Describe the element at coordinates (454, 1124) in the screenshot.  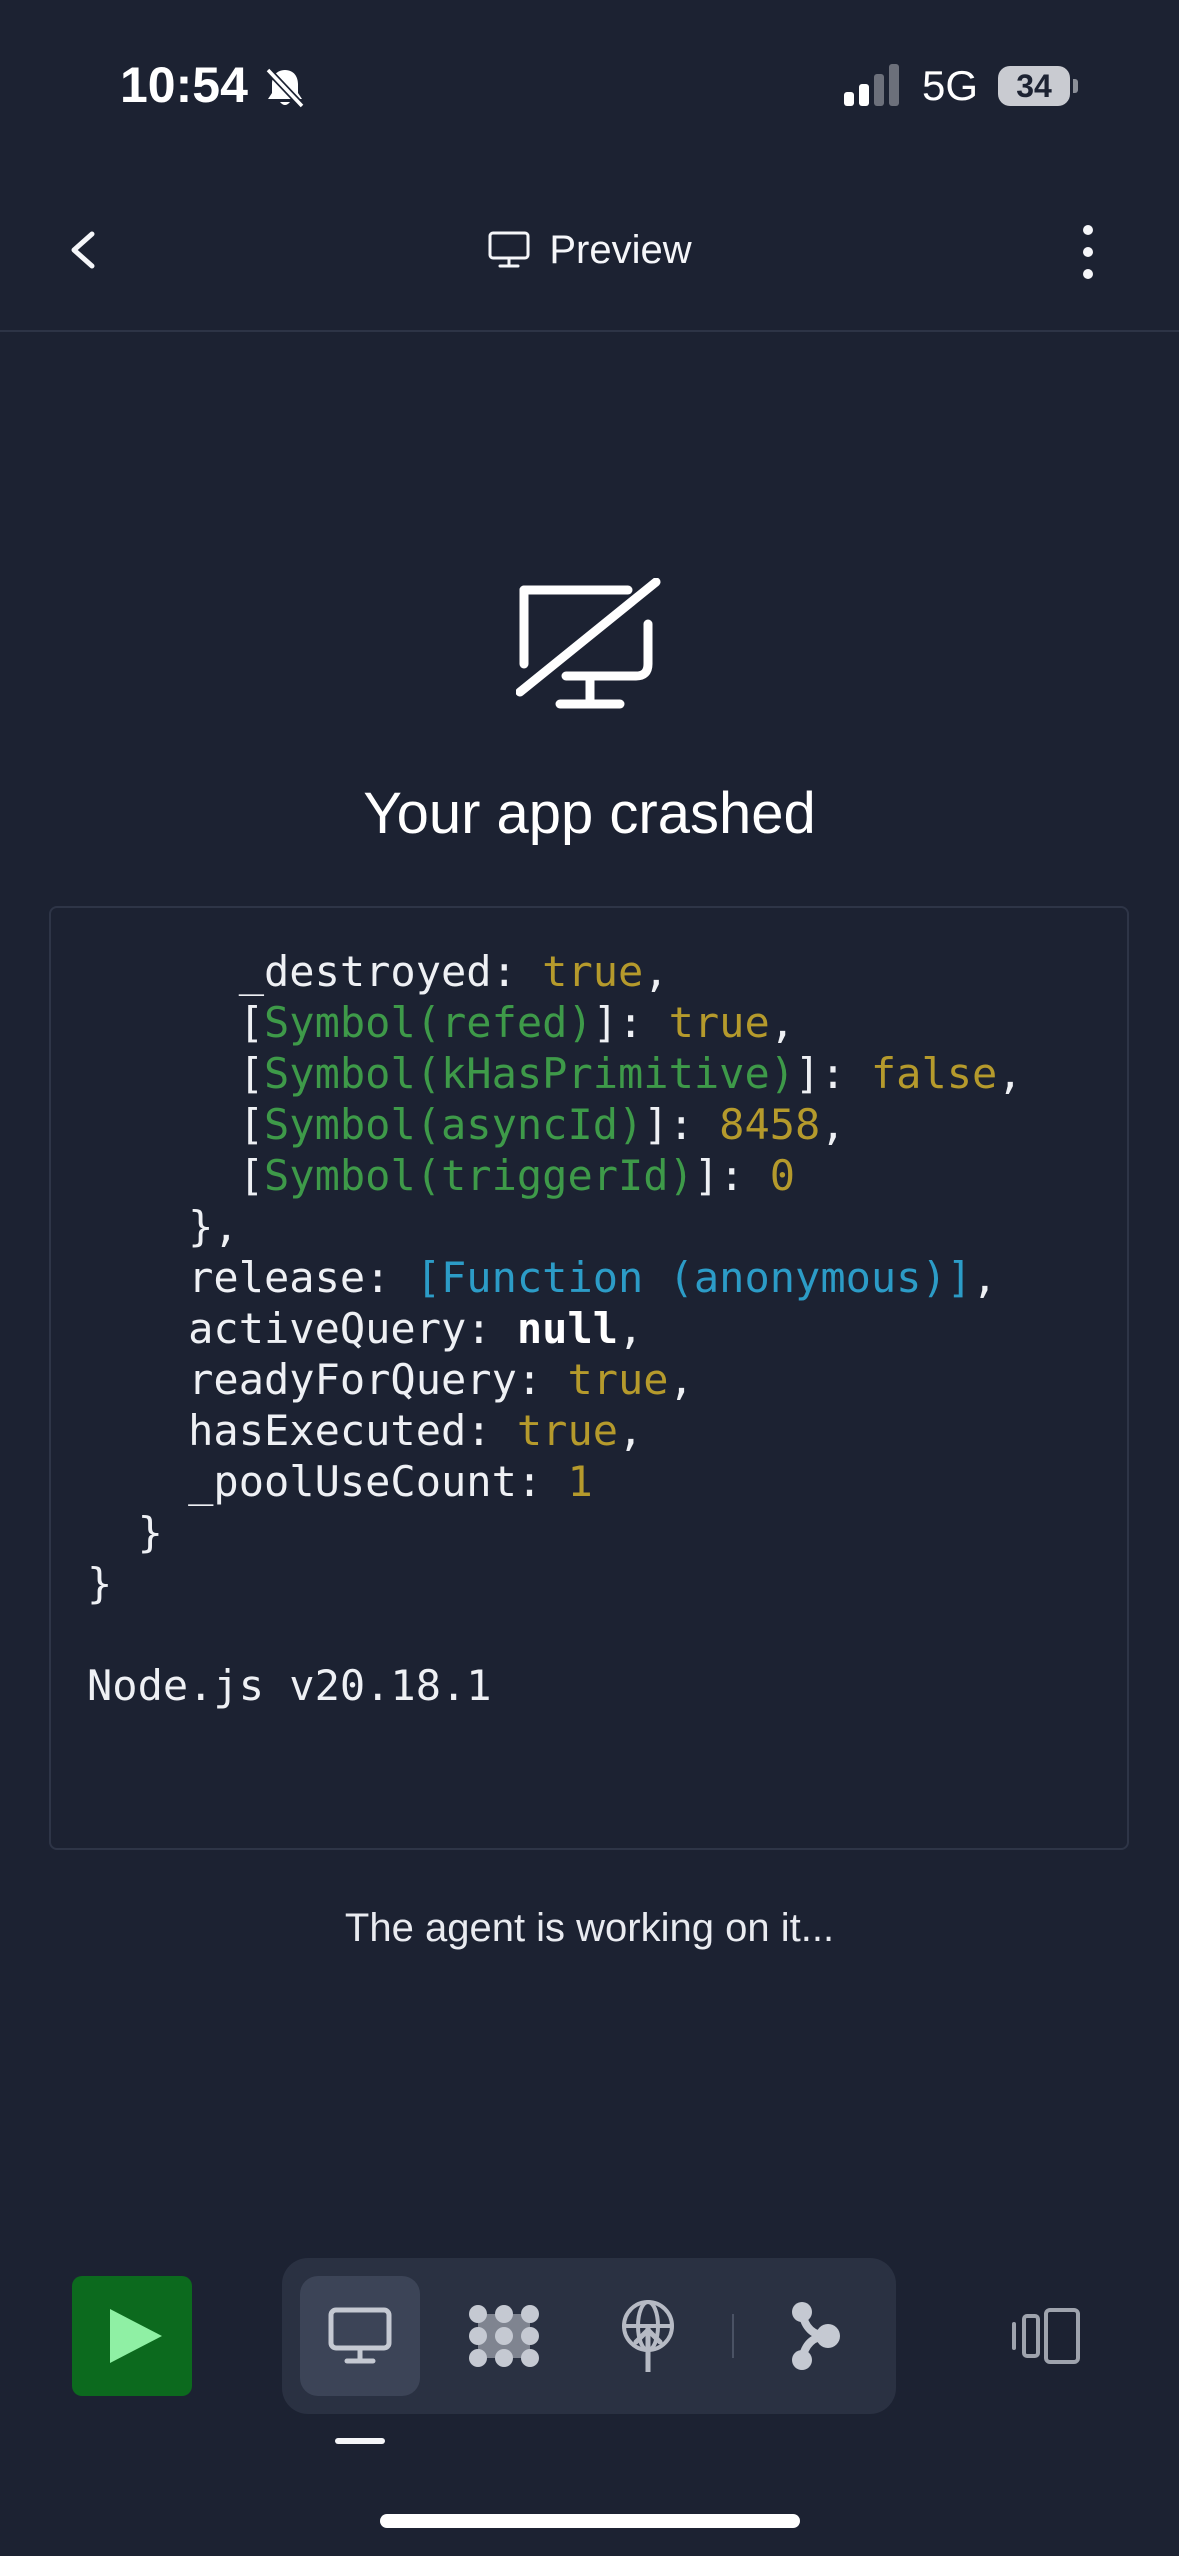
I see `log-token: Symbol(asyncId)` at that location.